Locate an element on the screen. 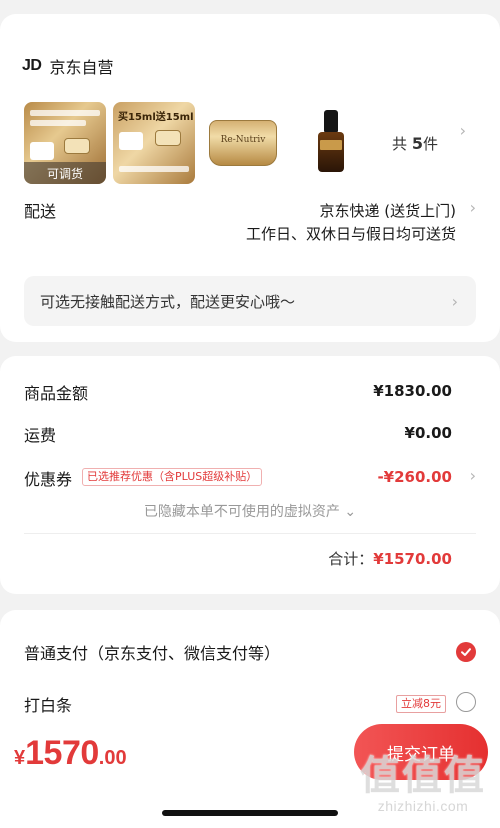 The width and height of the screenshot is (500, 828). watermark-glyphs: 值值值 is located at coordinates (423, 776).